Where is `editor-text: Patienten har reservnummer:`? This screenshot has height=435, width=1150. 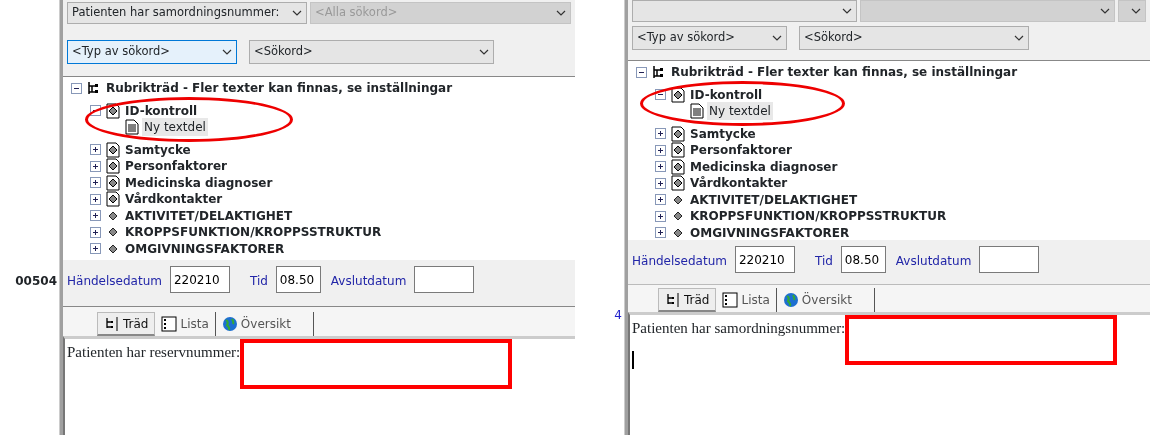
editor-text: Patienten har reservnummer: is located at coordinates (154, 352).